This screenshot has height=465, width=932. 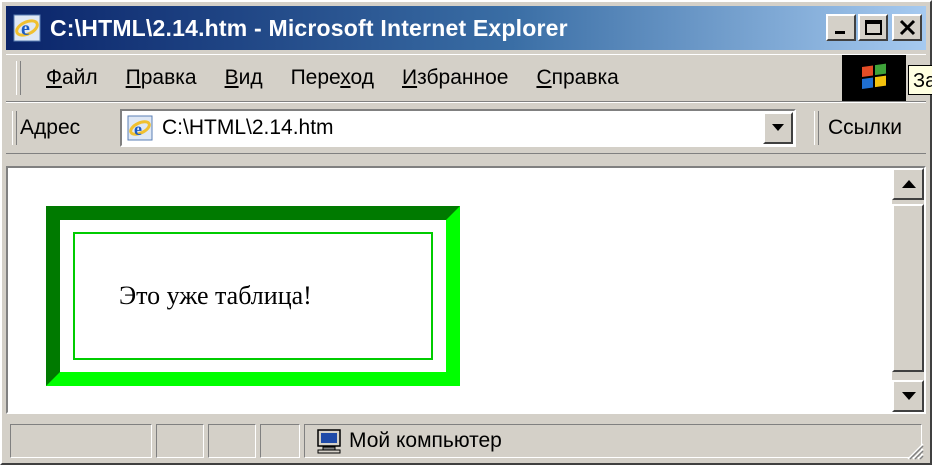 I want to click on close-button, so click(x=907, y=27).